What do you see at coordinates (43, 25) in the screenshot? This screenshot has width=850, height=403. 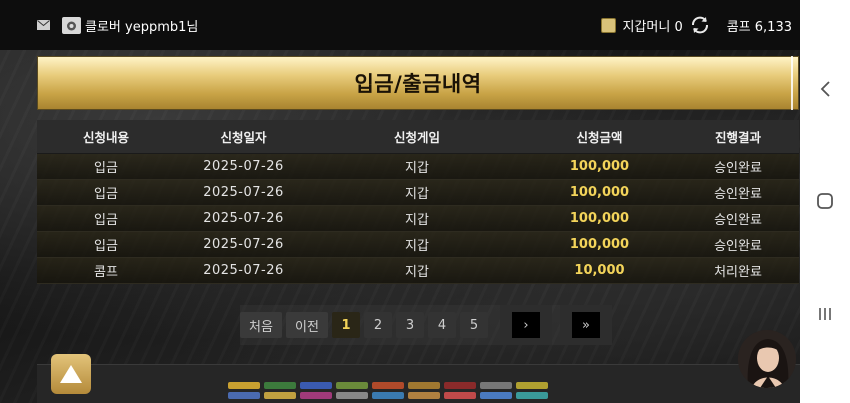 I see `mail-icon` at bounding box center [43, 25].